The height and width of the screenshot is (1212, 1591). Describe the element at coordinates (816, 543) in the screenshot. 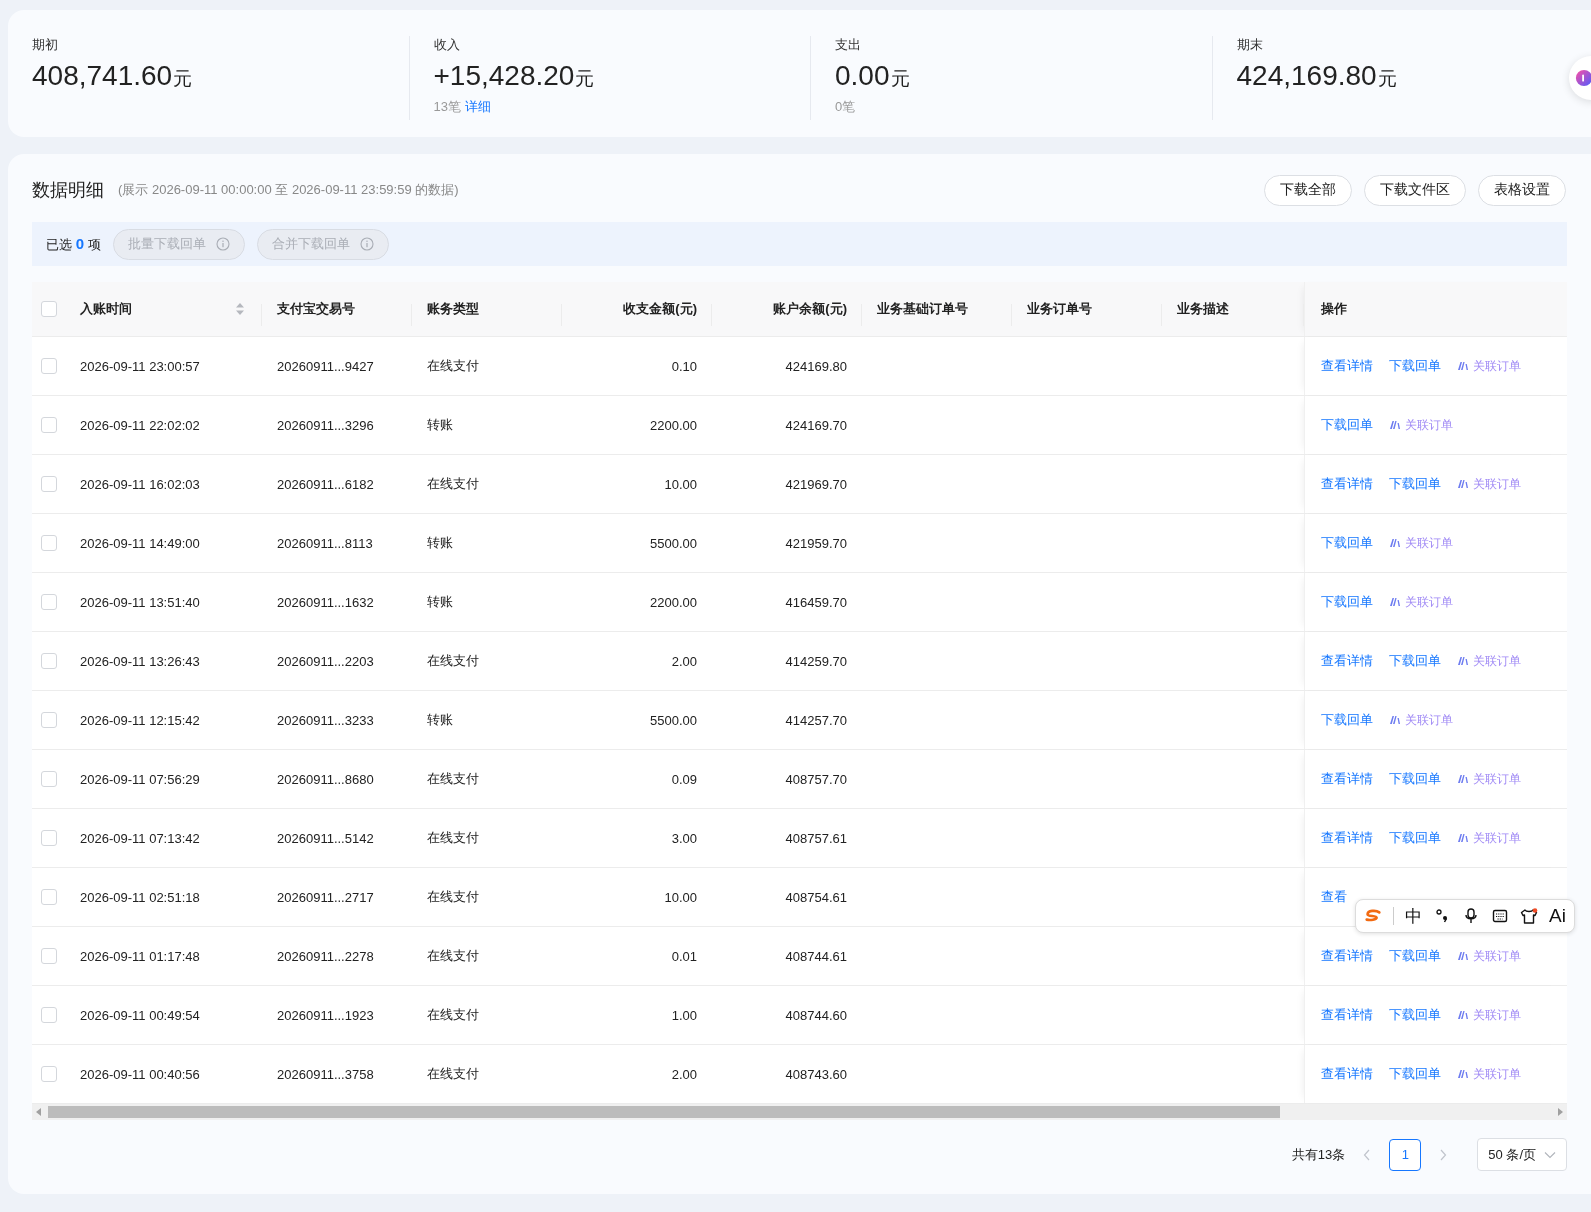

I see `table-cell: 421959.70` at that location.